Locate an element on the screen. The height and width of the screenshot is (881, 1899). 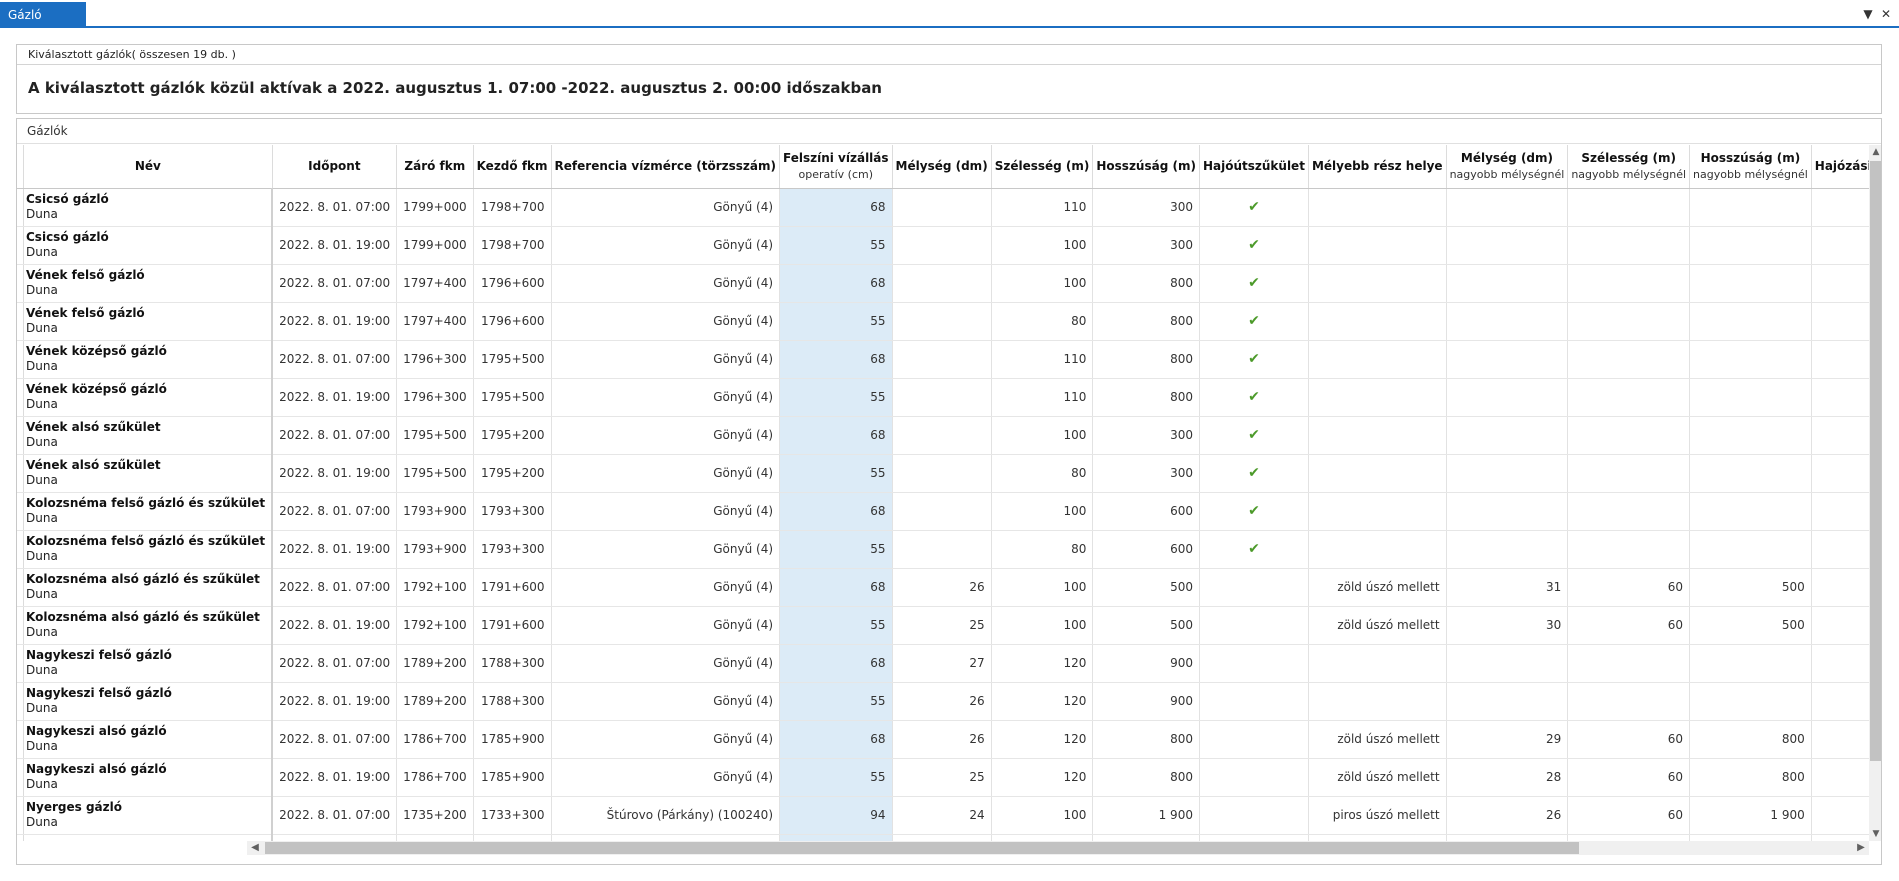
cell-deeper-depth: 26 is located at coordinates (1507, 815).